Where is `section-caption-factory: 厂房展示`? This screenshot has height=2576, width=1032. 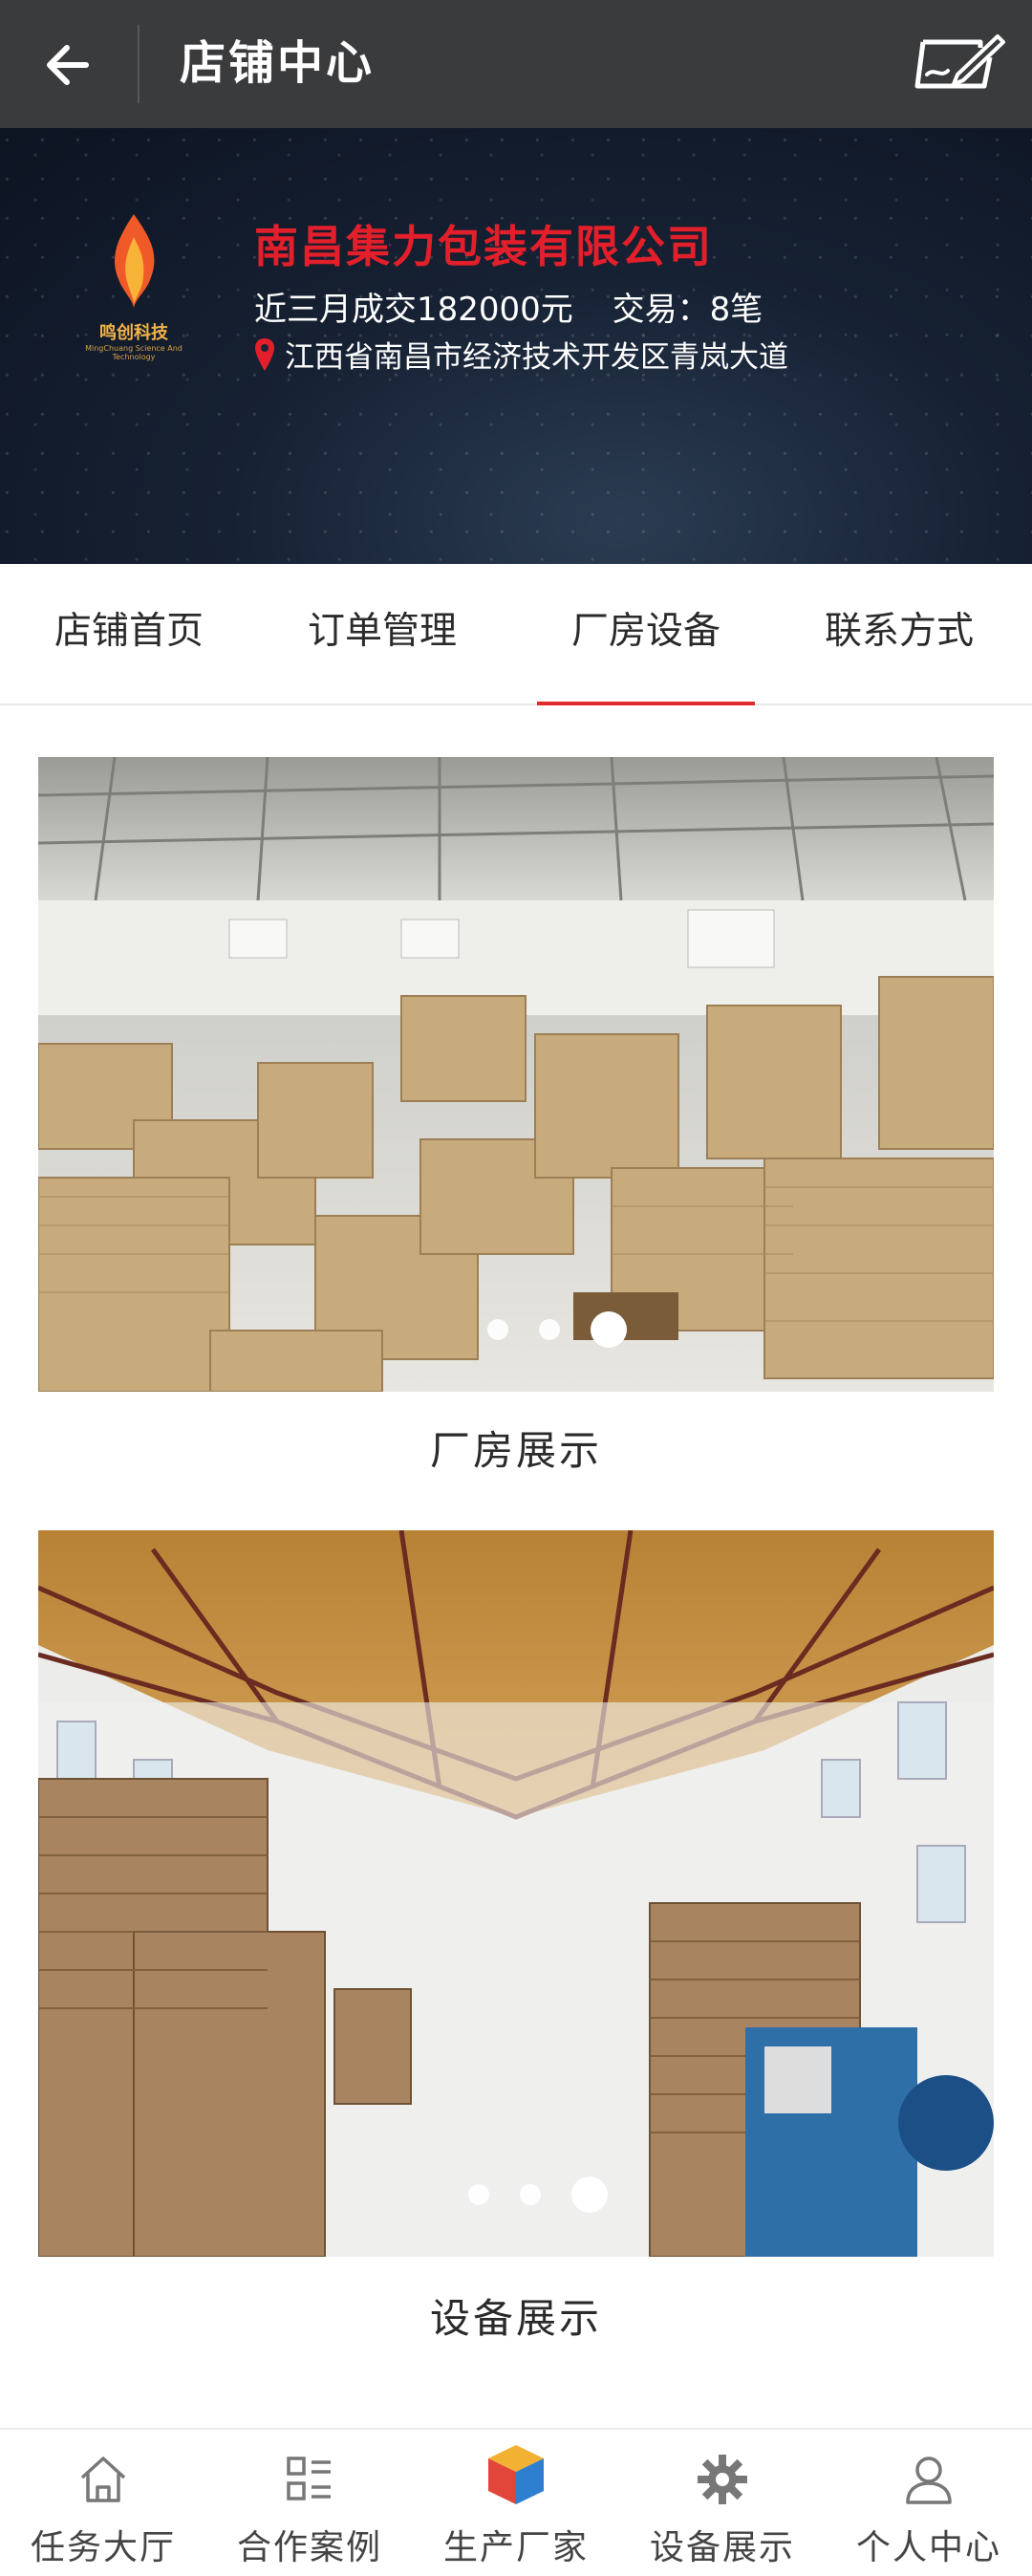 section-caption-factory: 厂房展示 is located at coordinates (515, 1450).